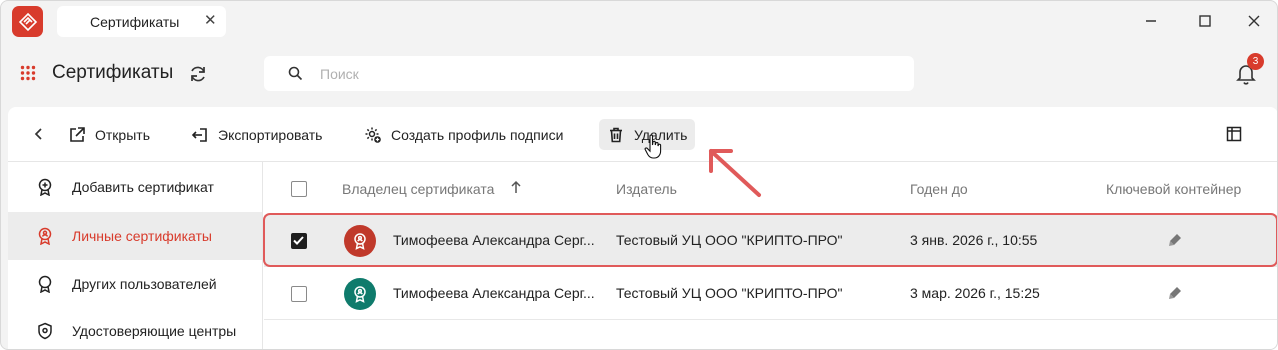  I want to click on selected-row-highlight, so click(770, 240).